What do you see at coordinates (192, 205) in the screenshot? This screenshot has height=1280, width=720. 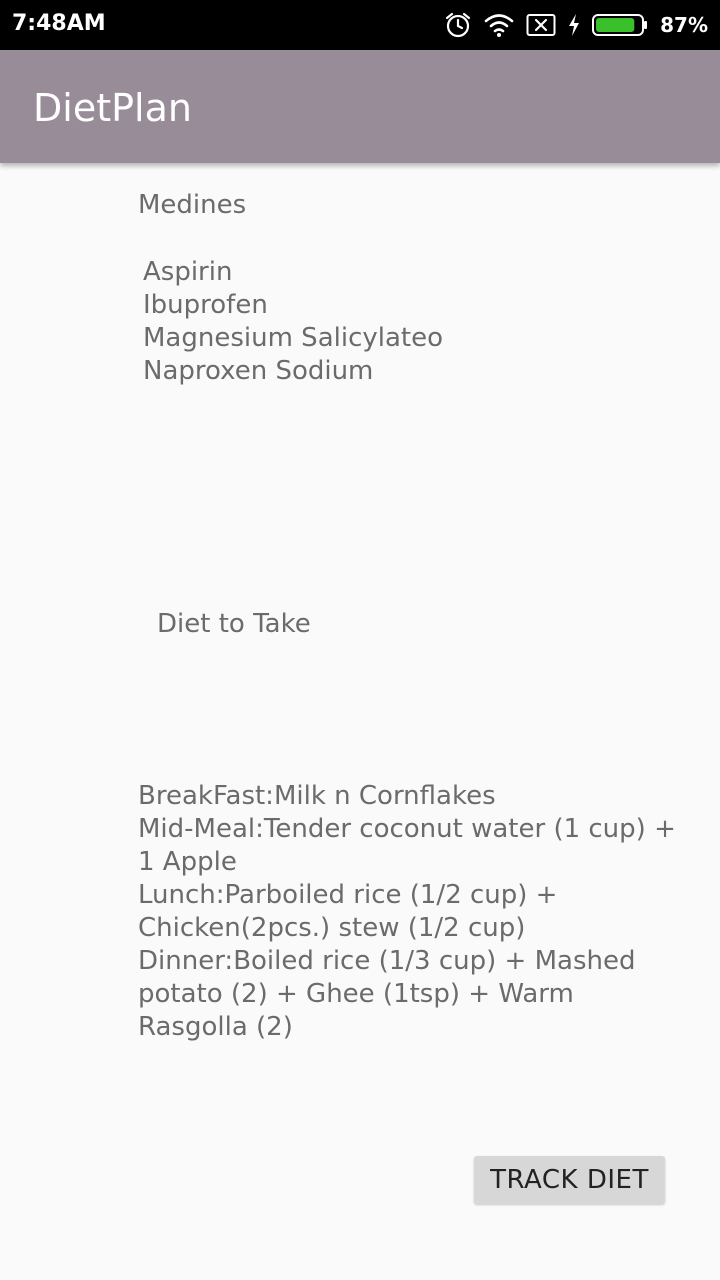 I see `medicines-heading: Medines` at bounding box center [192, 205].